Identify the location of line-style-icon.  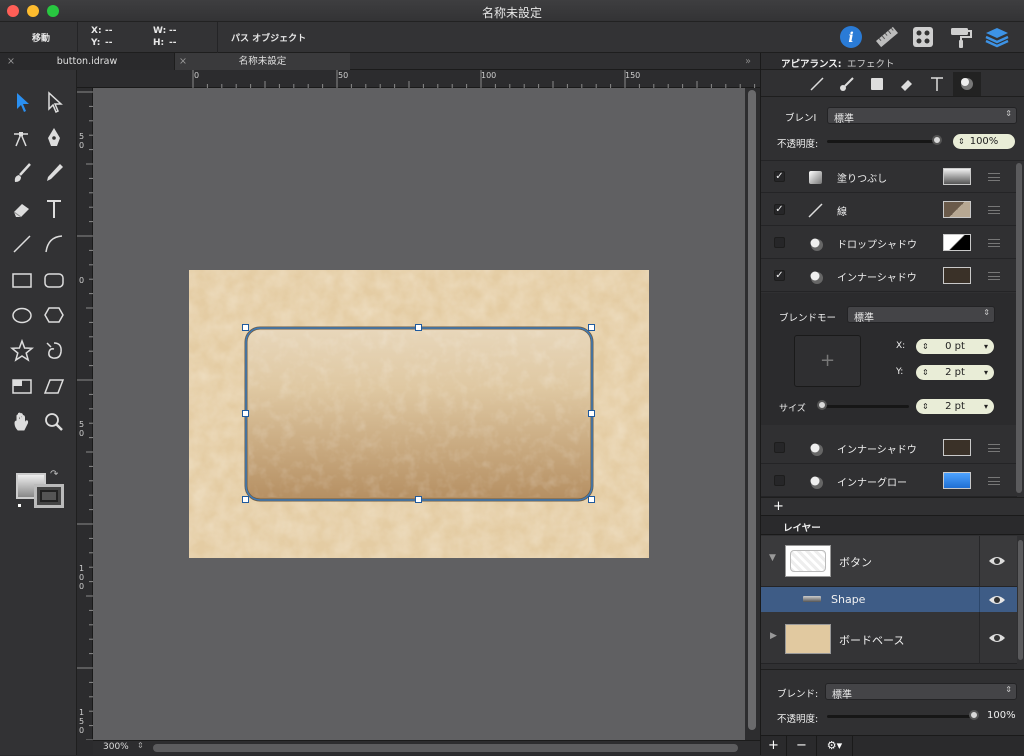
(817, 84).